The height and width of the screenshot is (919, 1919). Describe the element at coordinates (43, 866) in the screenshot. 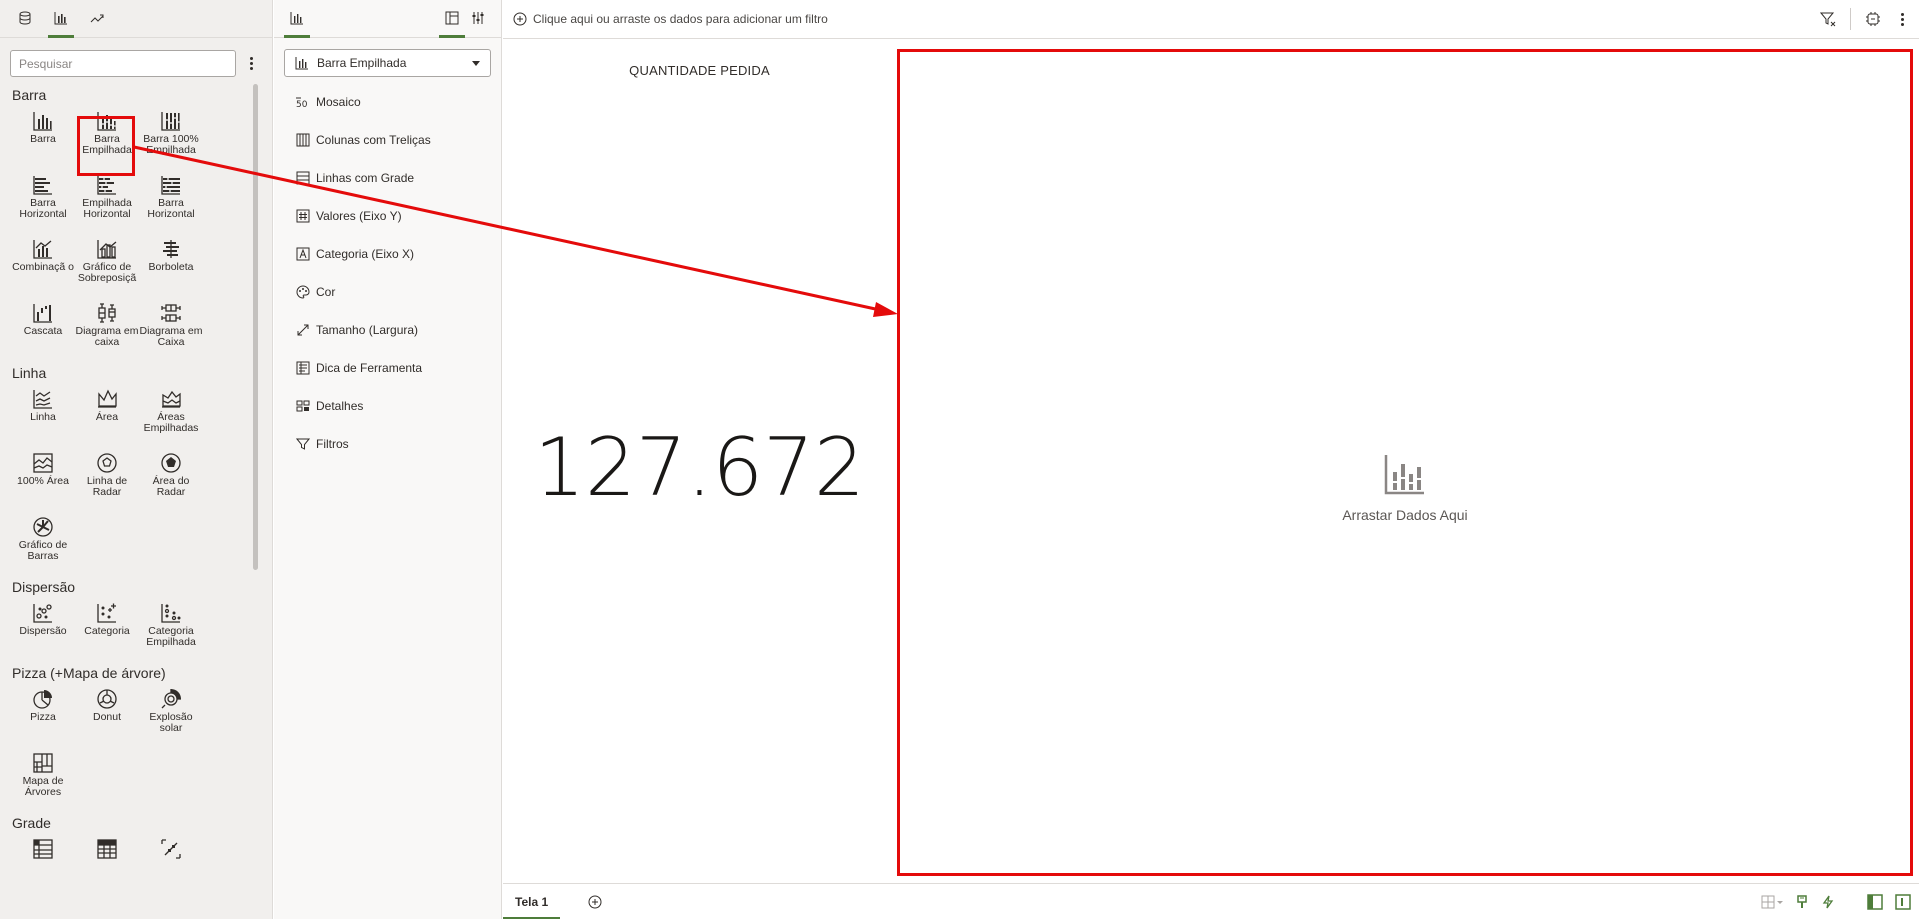

I see `viz-item-pivot` at that location.